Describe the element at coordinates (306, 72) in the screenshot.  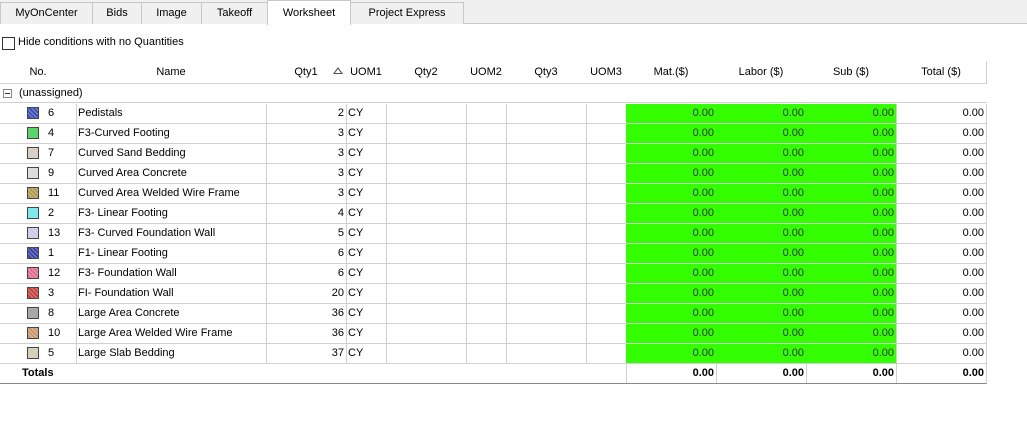
I see `col-header-qty1: Qty1` at that location.